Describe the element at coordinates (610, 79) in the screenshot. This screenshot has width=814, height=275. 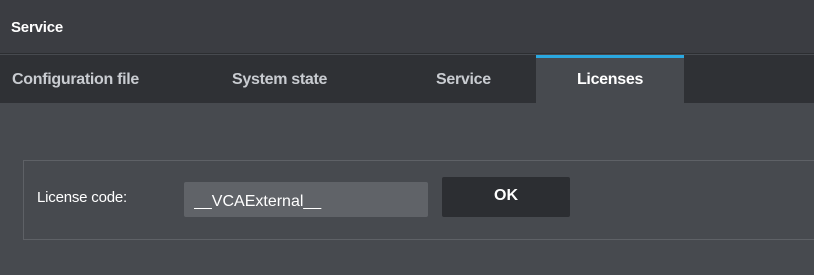
I see `tab-licenses: Licenses` at that location.